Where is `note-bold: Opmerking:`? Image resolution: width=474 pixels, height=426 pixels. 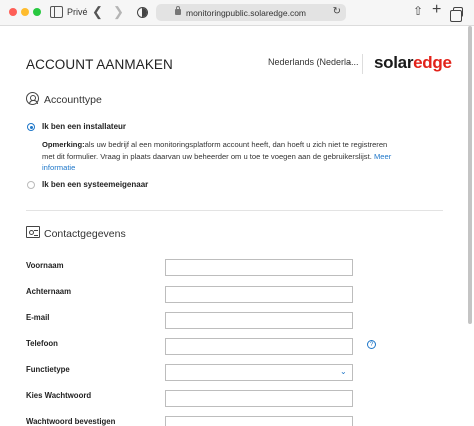 note-bold: Opmerking: is located at coordinates (63, 144).